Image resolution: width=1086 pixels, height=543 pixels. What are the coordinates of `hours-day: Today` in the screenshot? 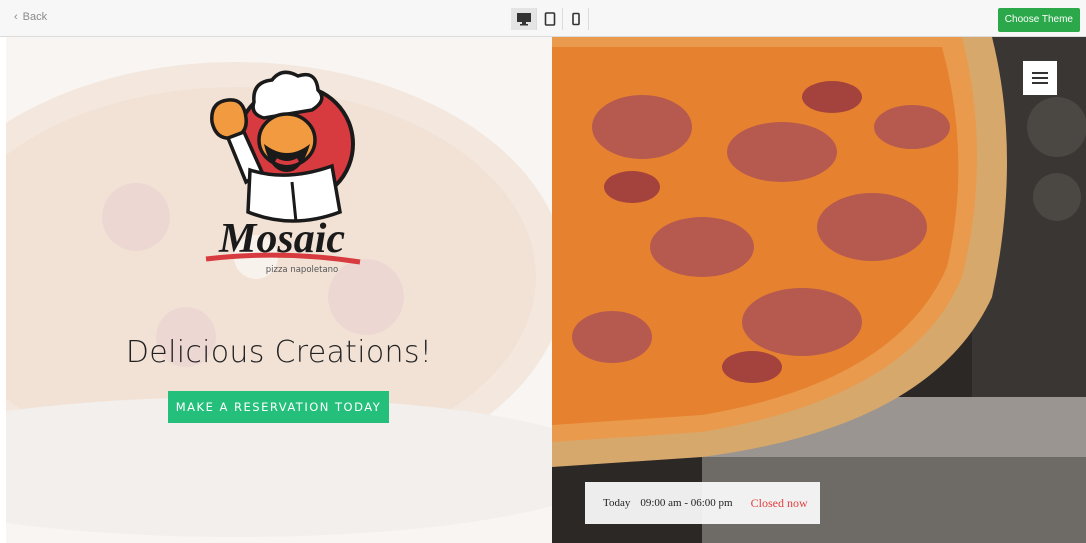 It's located at (617, 503).